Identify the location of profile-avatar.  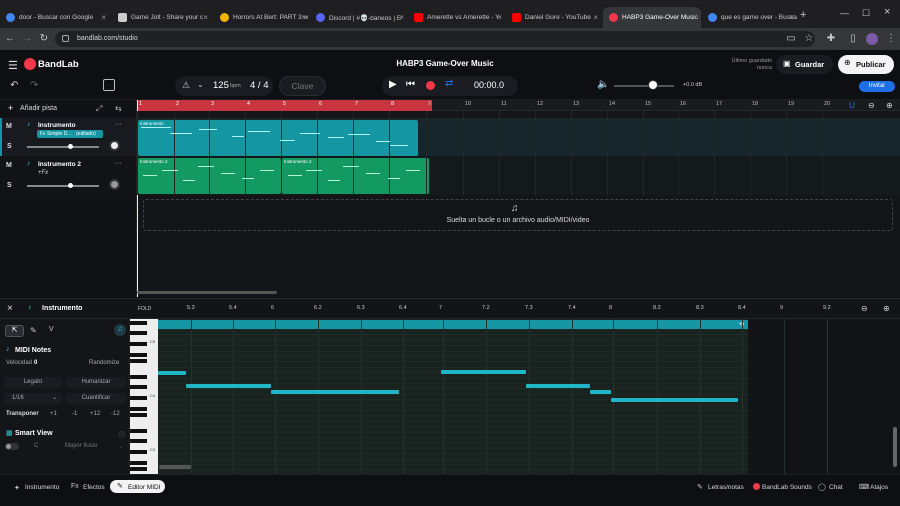
(872, 39).